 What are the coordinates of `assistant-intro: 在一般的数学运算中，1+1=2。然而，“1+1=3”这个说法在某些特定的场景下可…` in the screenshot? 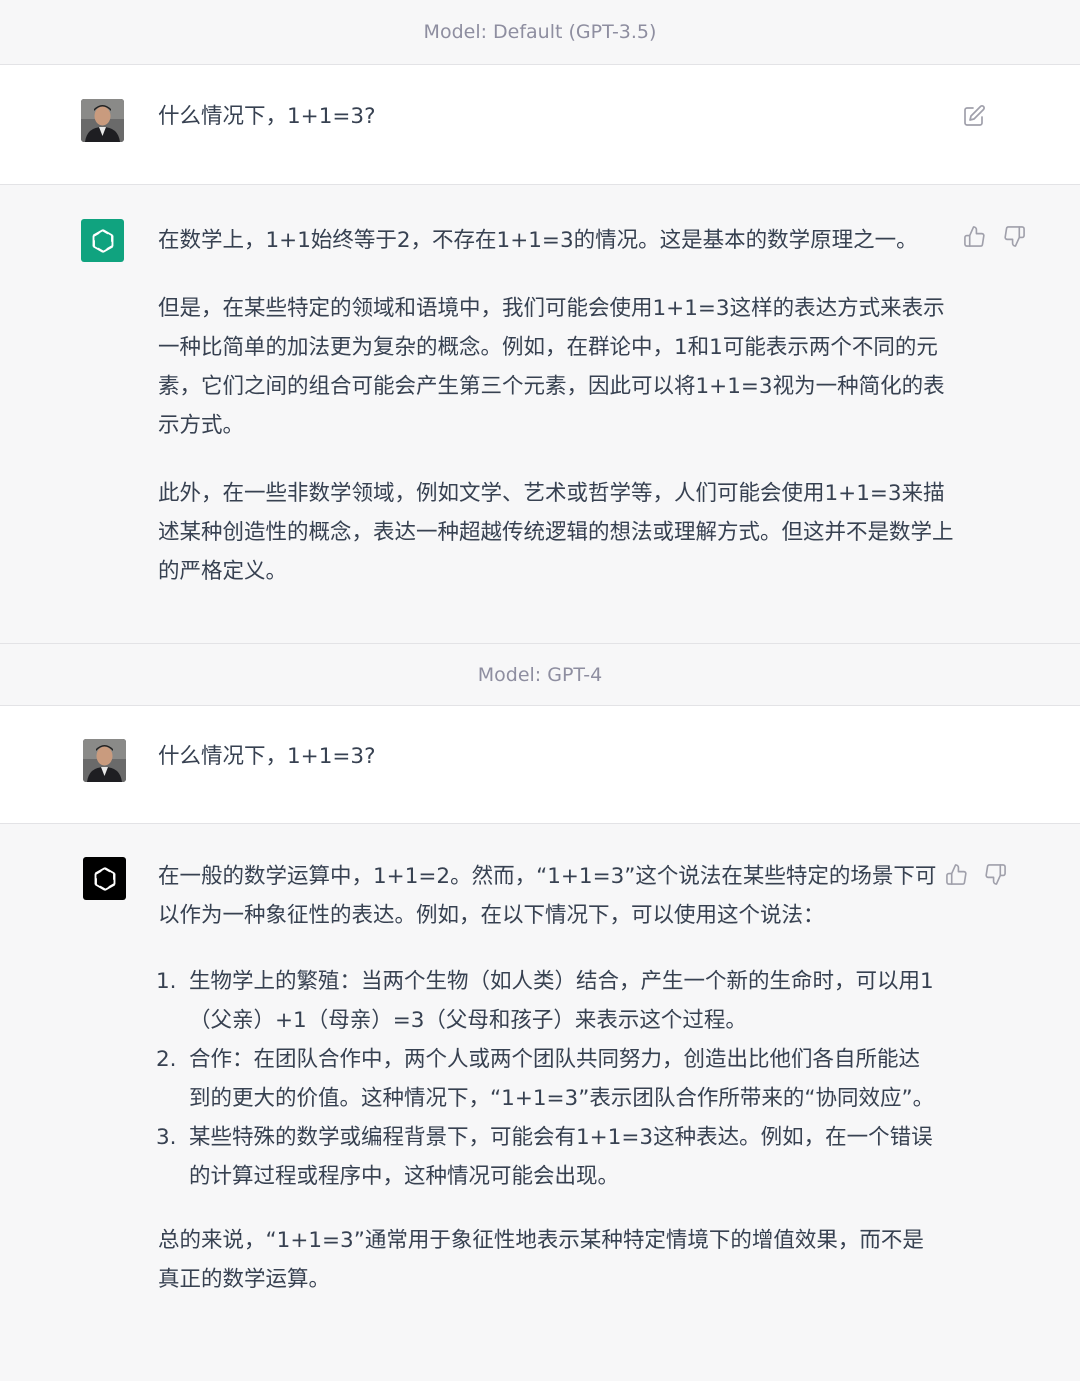 It's located at (547, 896).